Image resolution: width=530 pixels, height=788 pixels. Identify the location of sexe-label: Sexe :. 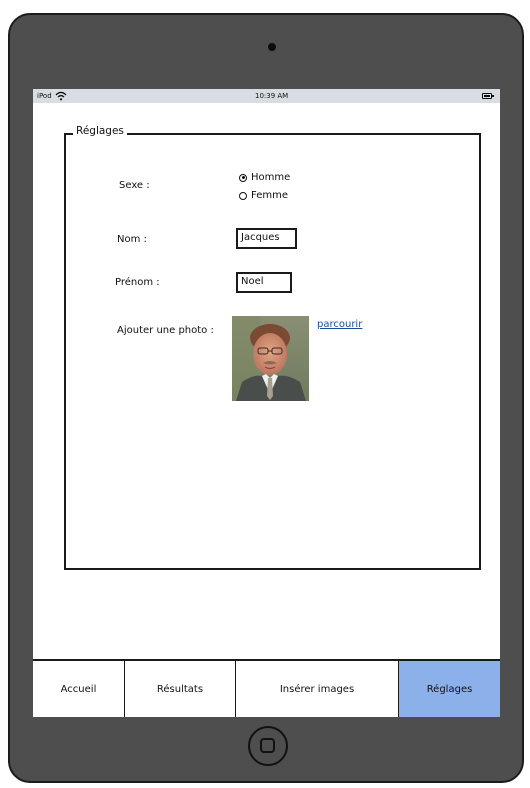
(134, 185).